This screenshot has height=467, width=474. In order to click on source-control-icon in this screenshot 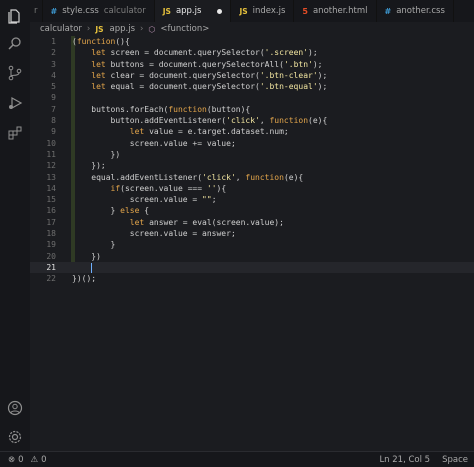, I will do `click(15, 73)`.